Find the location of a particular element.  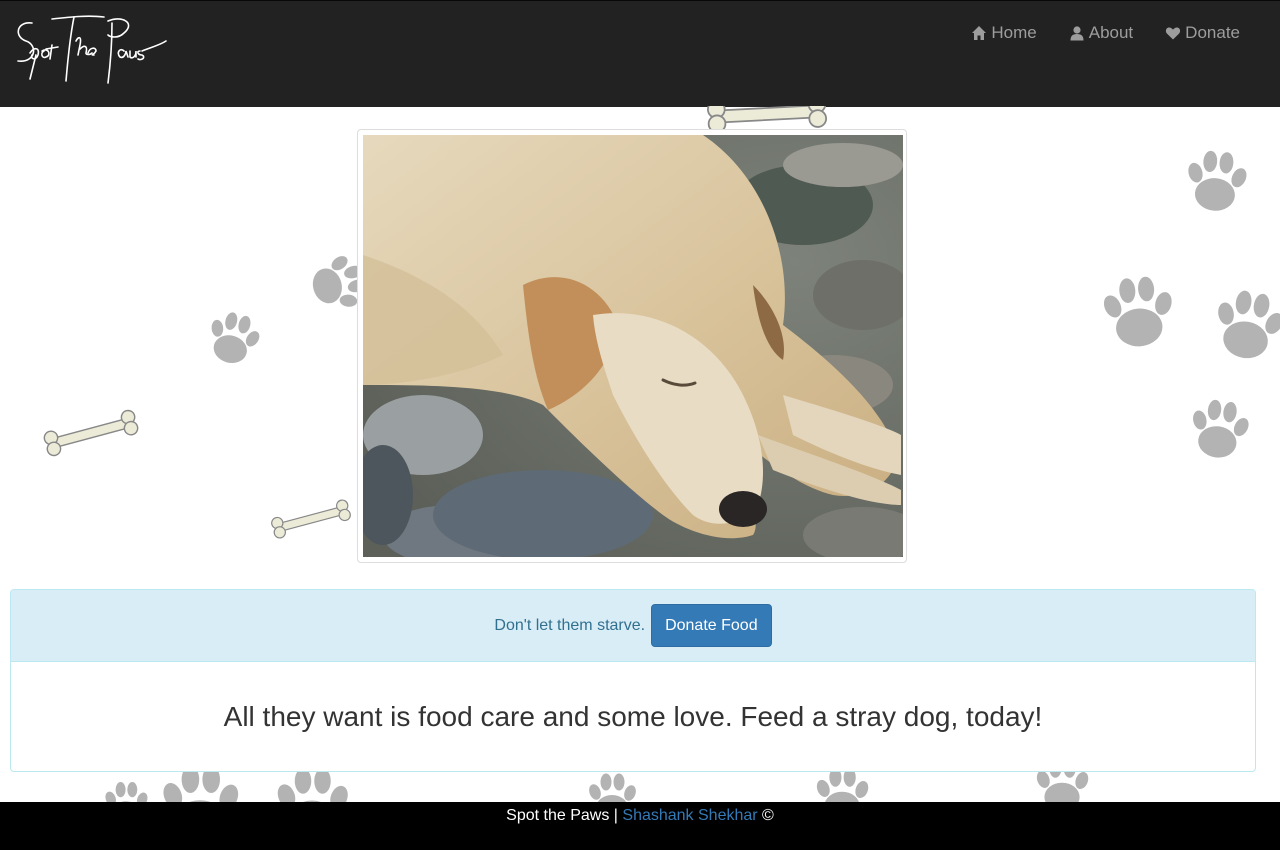

panel-heading: Don't let them starve. Donate Food is located at coordinates (633, 626).